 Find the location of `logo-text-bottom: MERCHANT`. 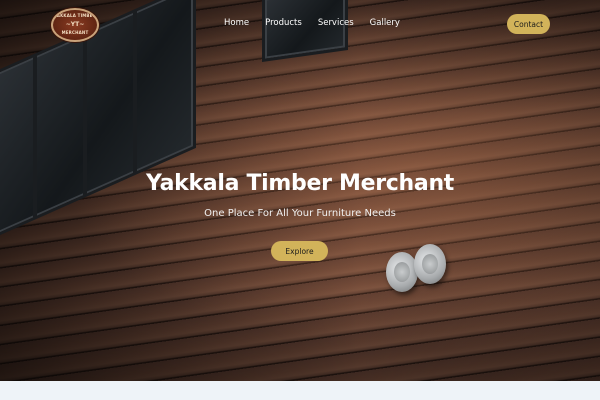

logo-text-bottom: MERCHANT is located at coordinates (75, 32).